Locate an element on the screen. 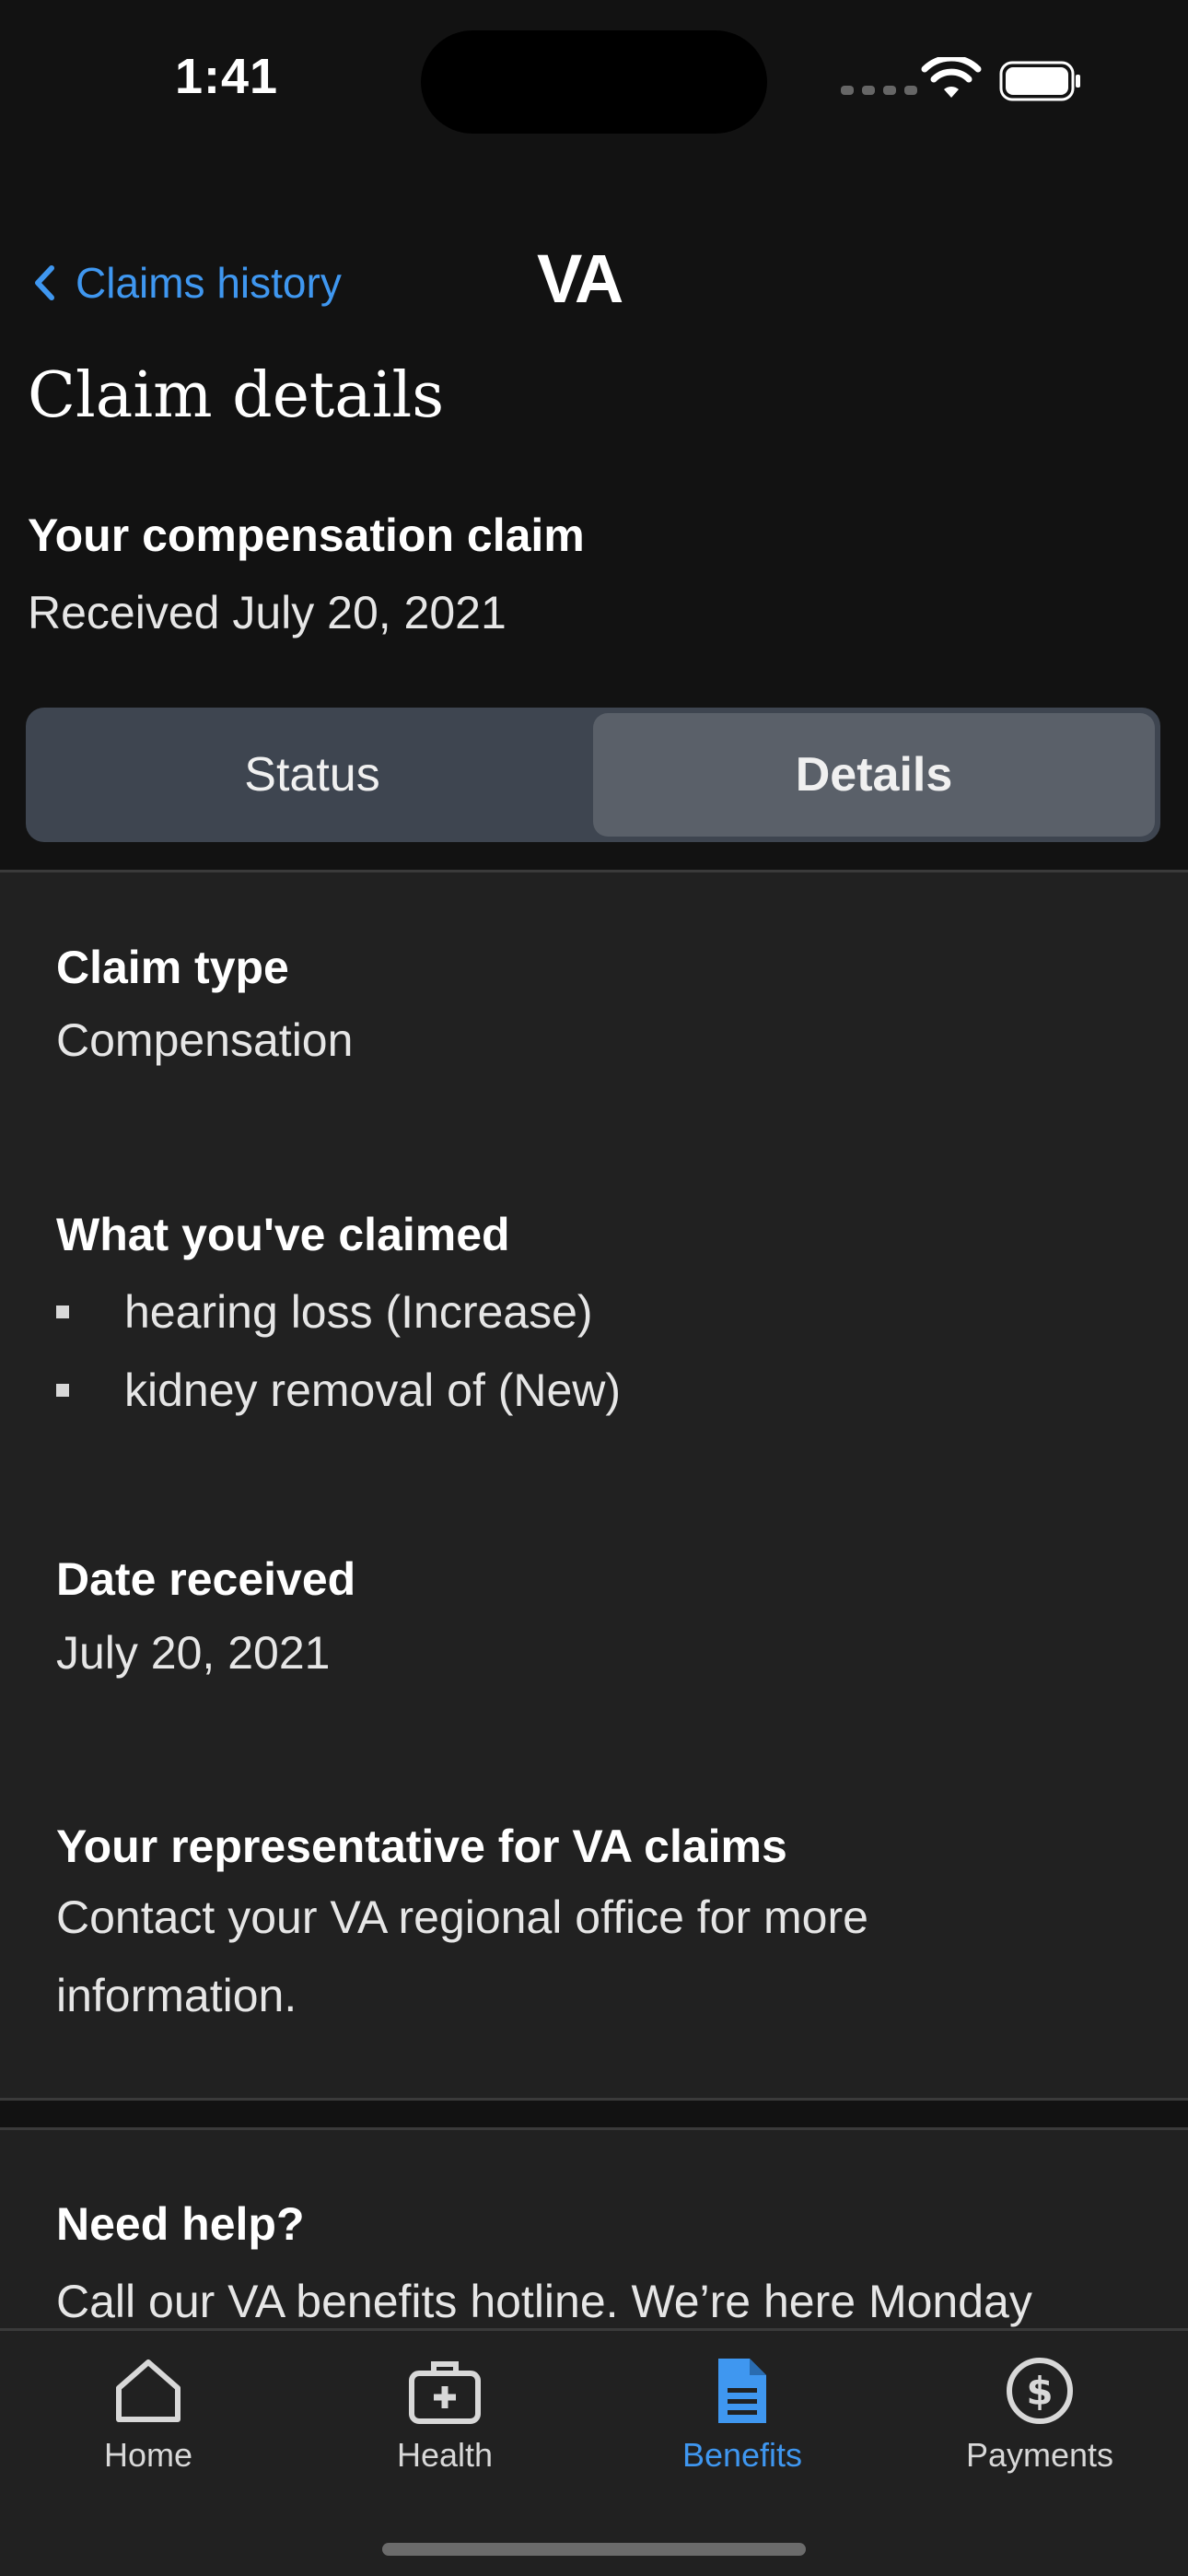  tab-home: Home is located at coordinates (148, 2416).